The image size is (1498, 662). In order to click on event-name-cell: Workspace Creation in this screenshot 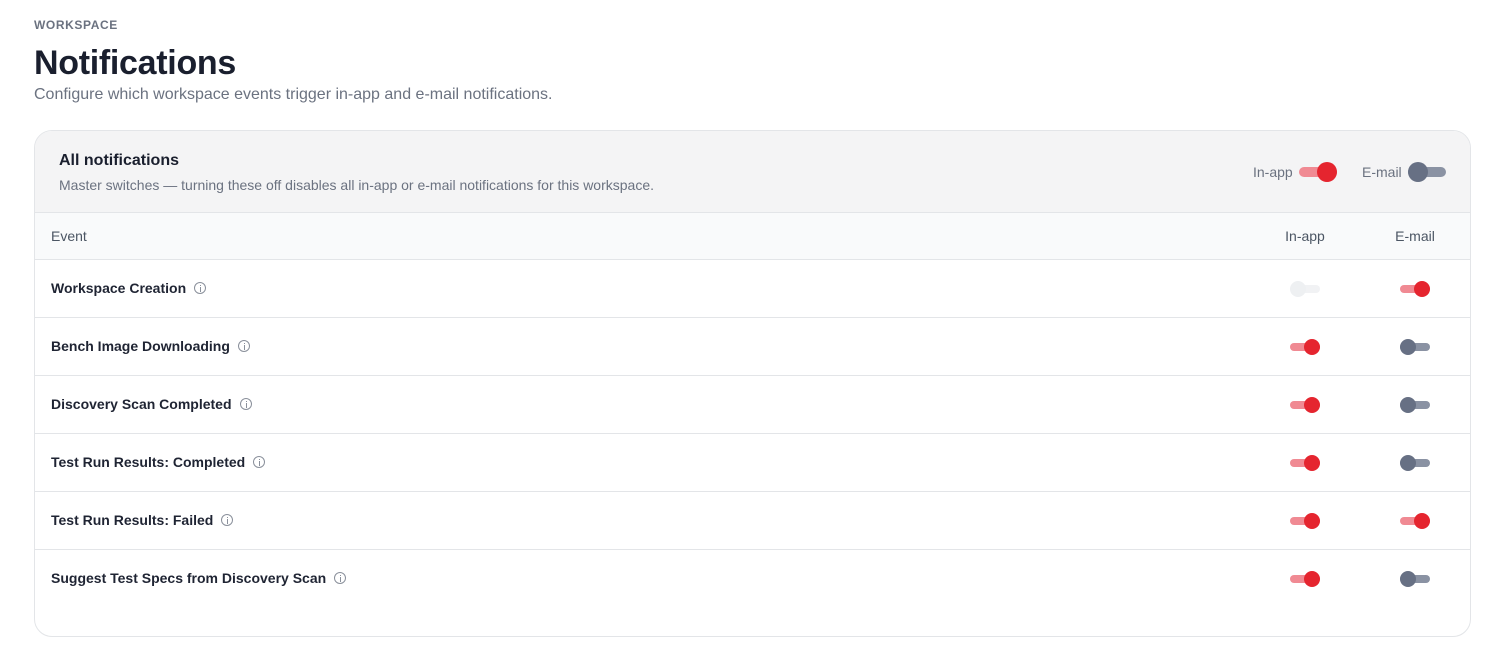, I will do `click(129, 288)`.